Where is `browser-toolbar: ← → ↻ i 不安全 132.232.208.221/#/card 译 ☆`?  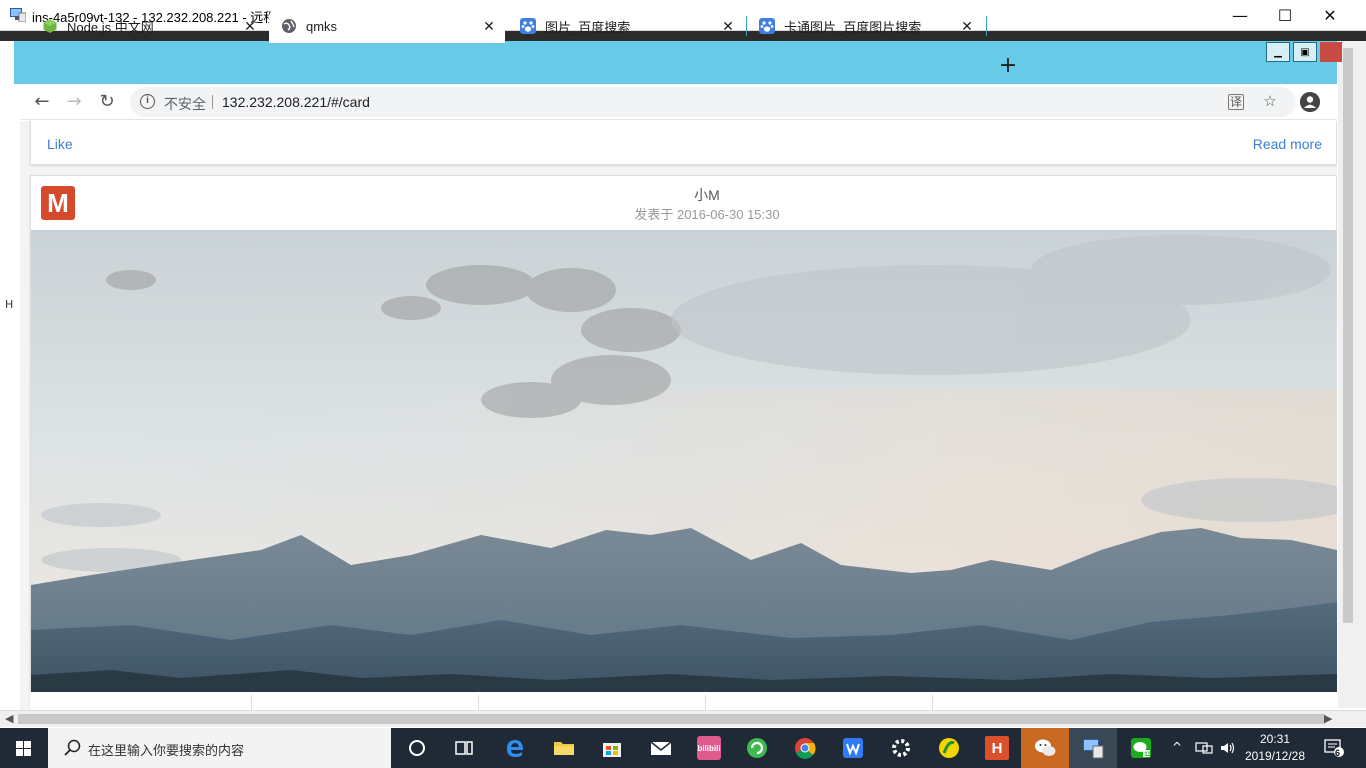 browser-toolbar: ← → ↻ i 不安全 132.232.208.221/#/card 译 ☆ is located at coordinates (678, 102).